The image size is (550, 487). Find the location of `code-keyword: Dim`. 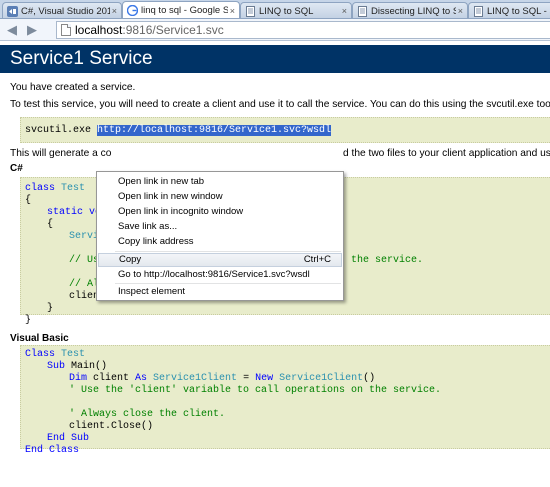

code-keyword: Dim is located at coordinates (81, 378).